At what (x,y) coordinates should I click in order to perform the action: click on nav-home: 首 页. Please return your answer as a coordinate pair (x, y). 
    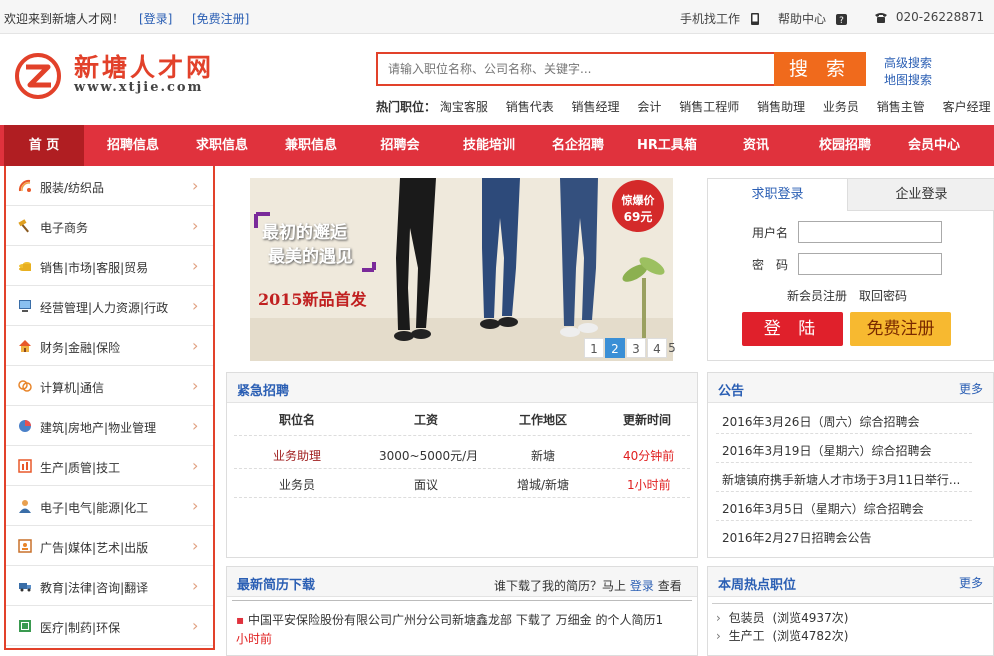
    Looking at the image, I should click on (44, 145).